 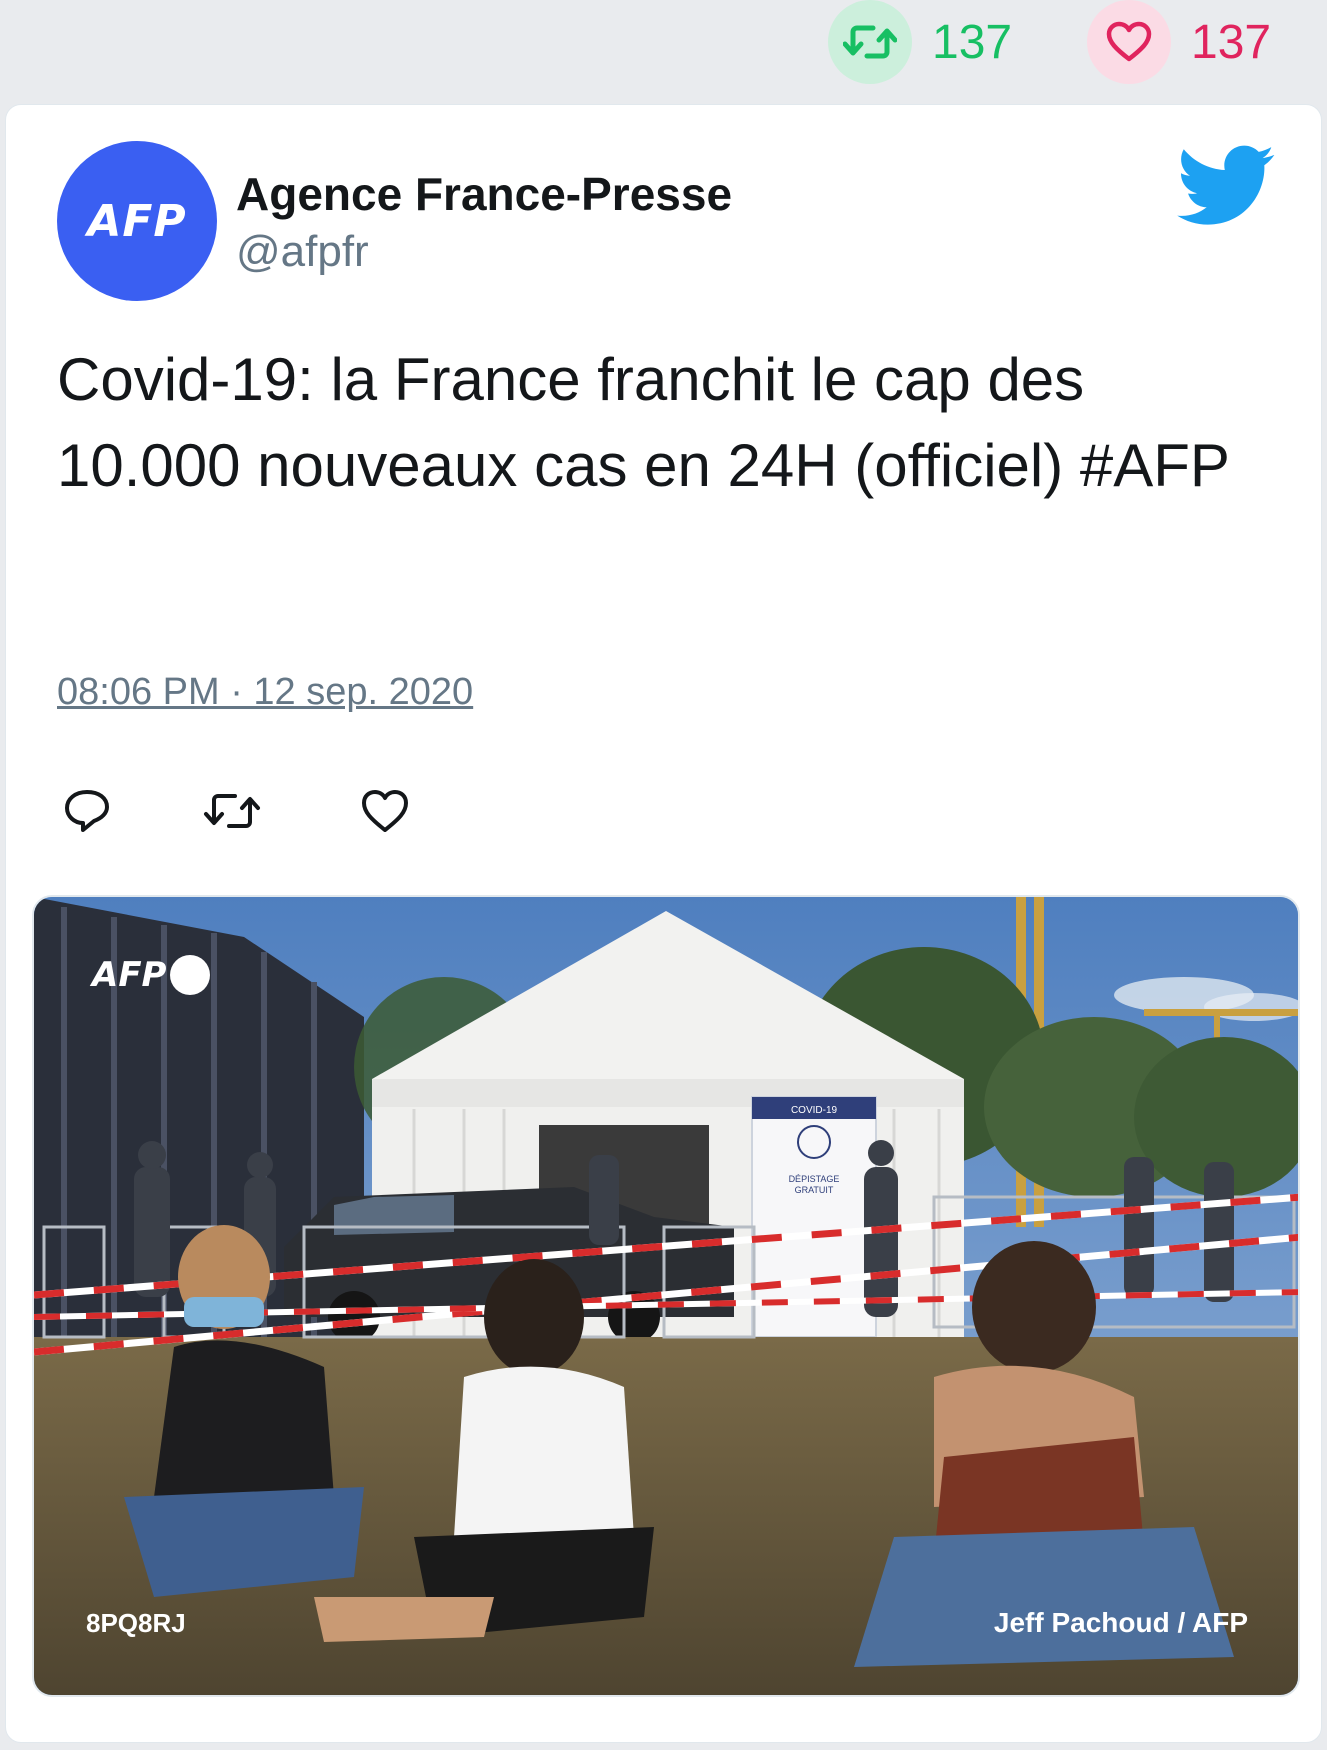 I want to click on avatar-logo-text: AFP, so click(x=137, y=221).